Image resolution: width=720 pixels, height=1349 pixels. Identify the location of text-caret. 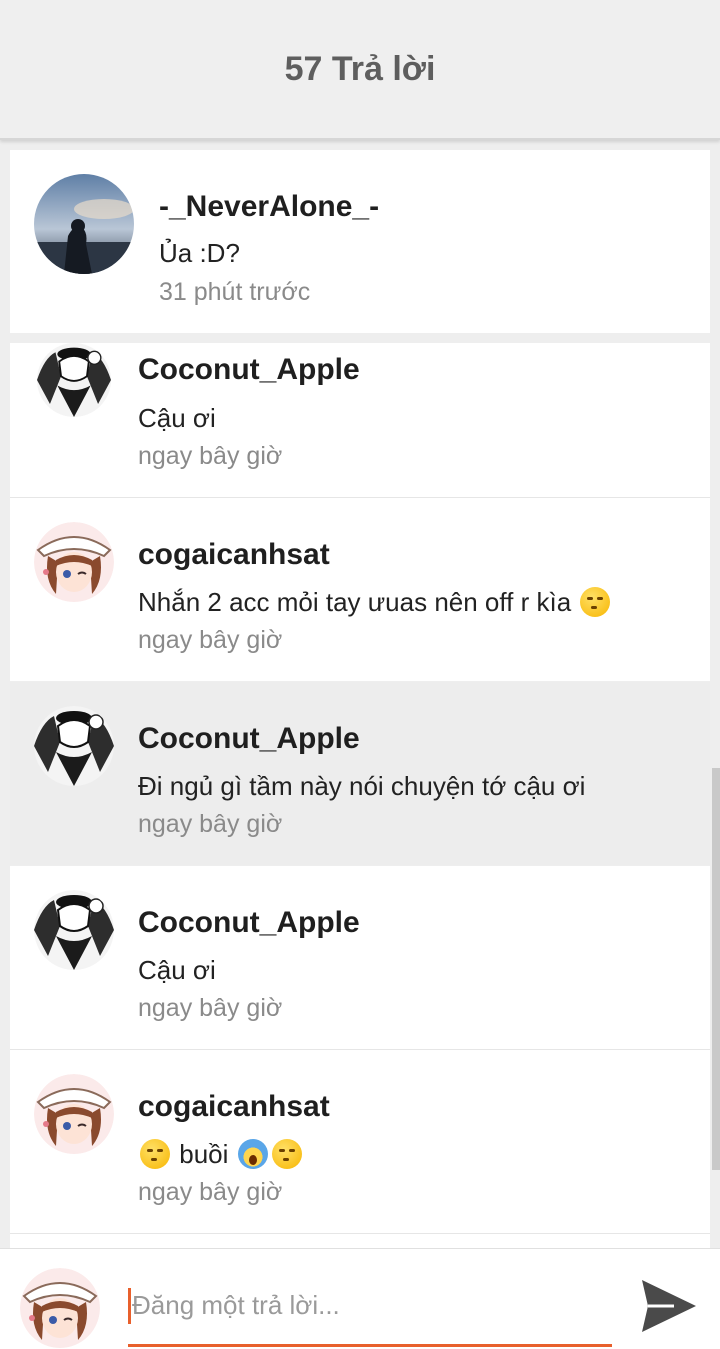
(129, 1306).